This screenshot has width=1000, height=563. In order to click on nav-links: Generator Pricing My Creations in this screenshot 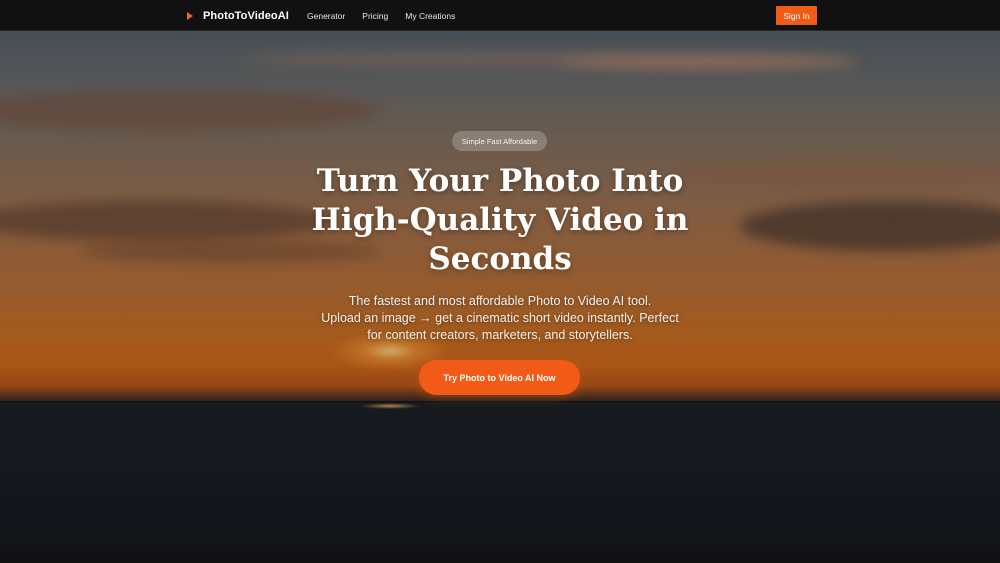, I will do `click(389, 15)`.